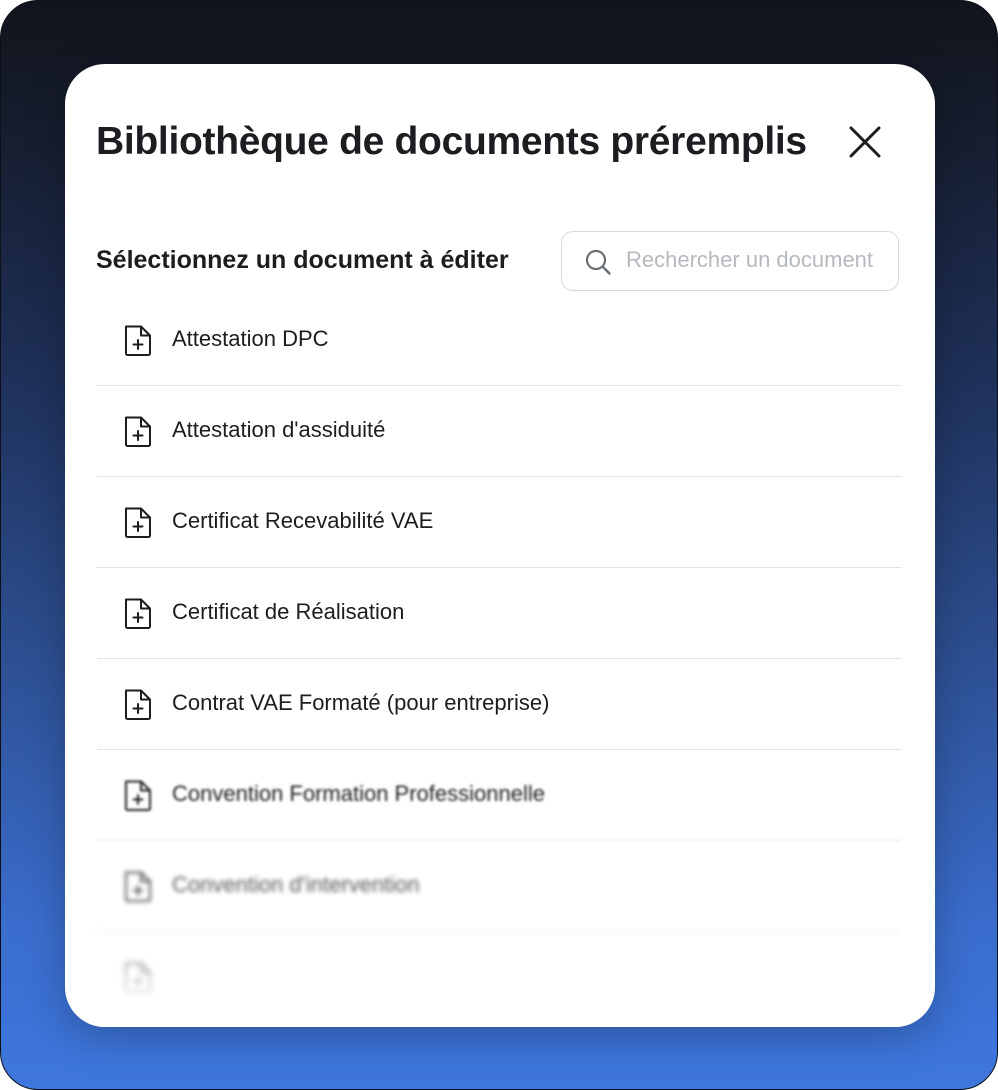 This screenshot has height=1090, width=998. What do you see at coordinates (761, 260) in the screenshot?
I see `search-input` at bounding box center [761, 260].